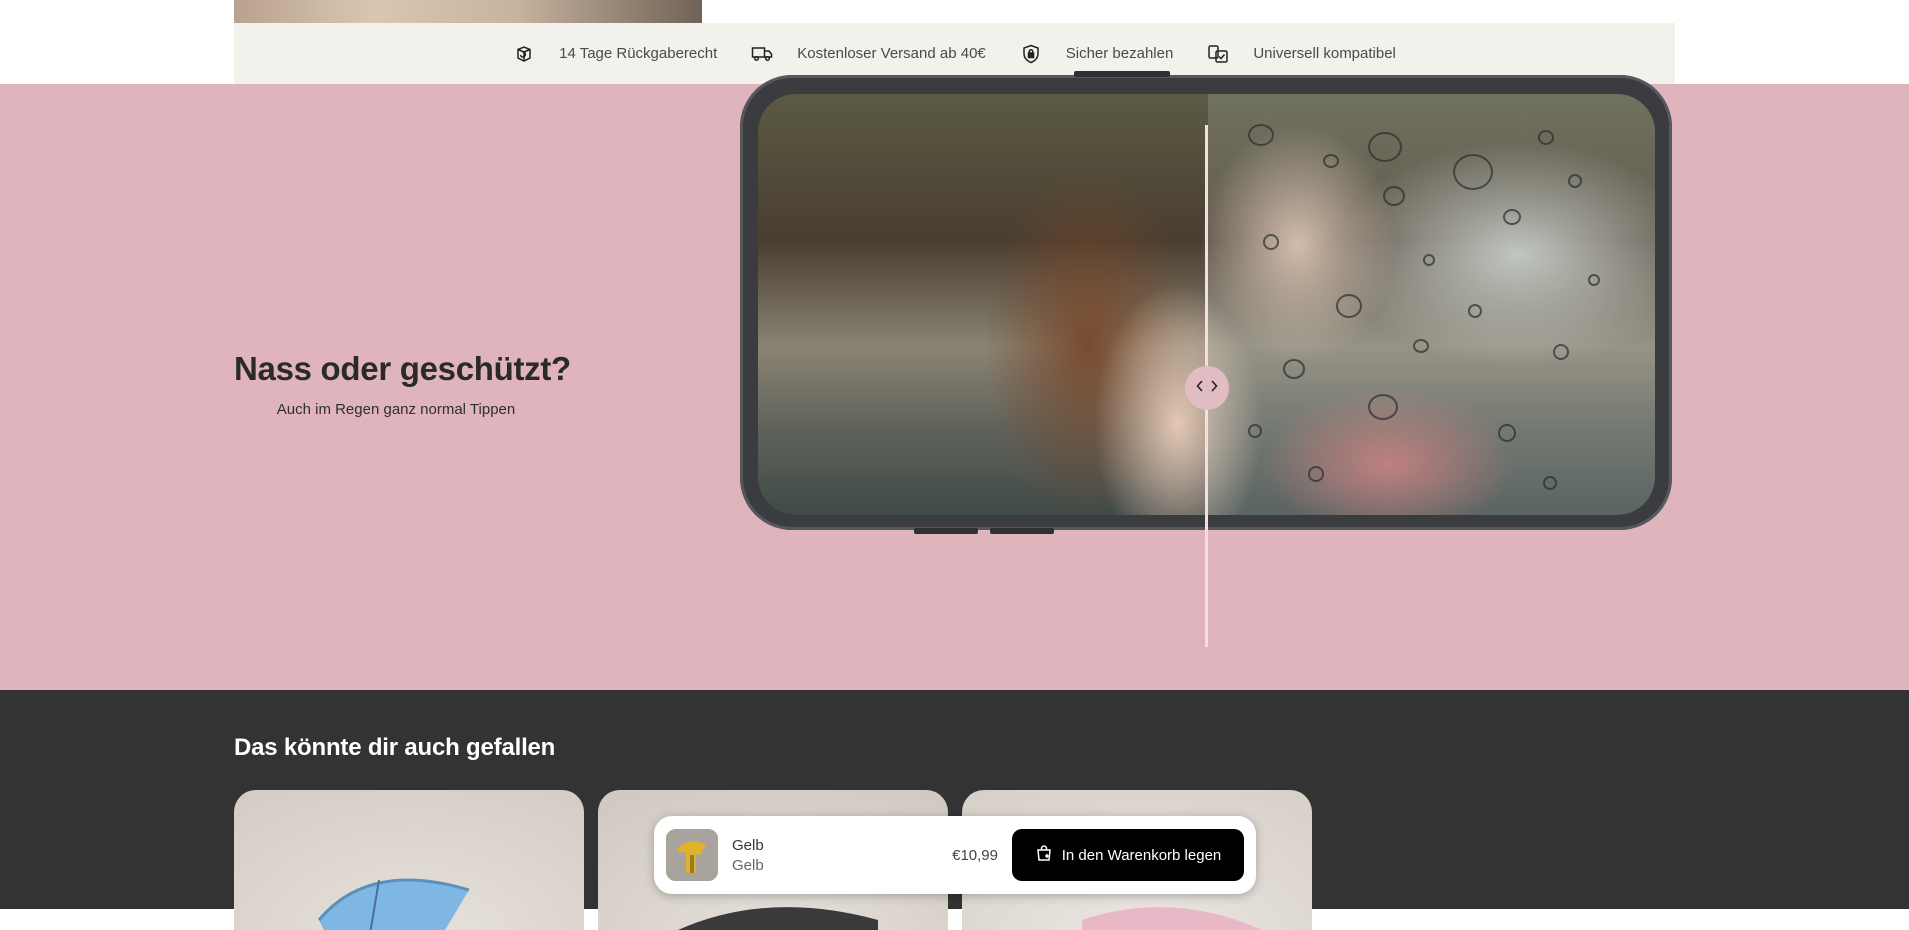 This screenshot has height=930, width=1909. Describe the element at coordinates (1214, 388) in the screenshot. I see `chevron-right-icon` at that location.